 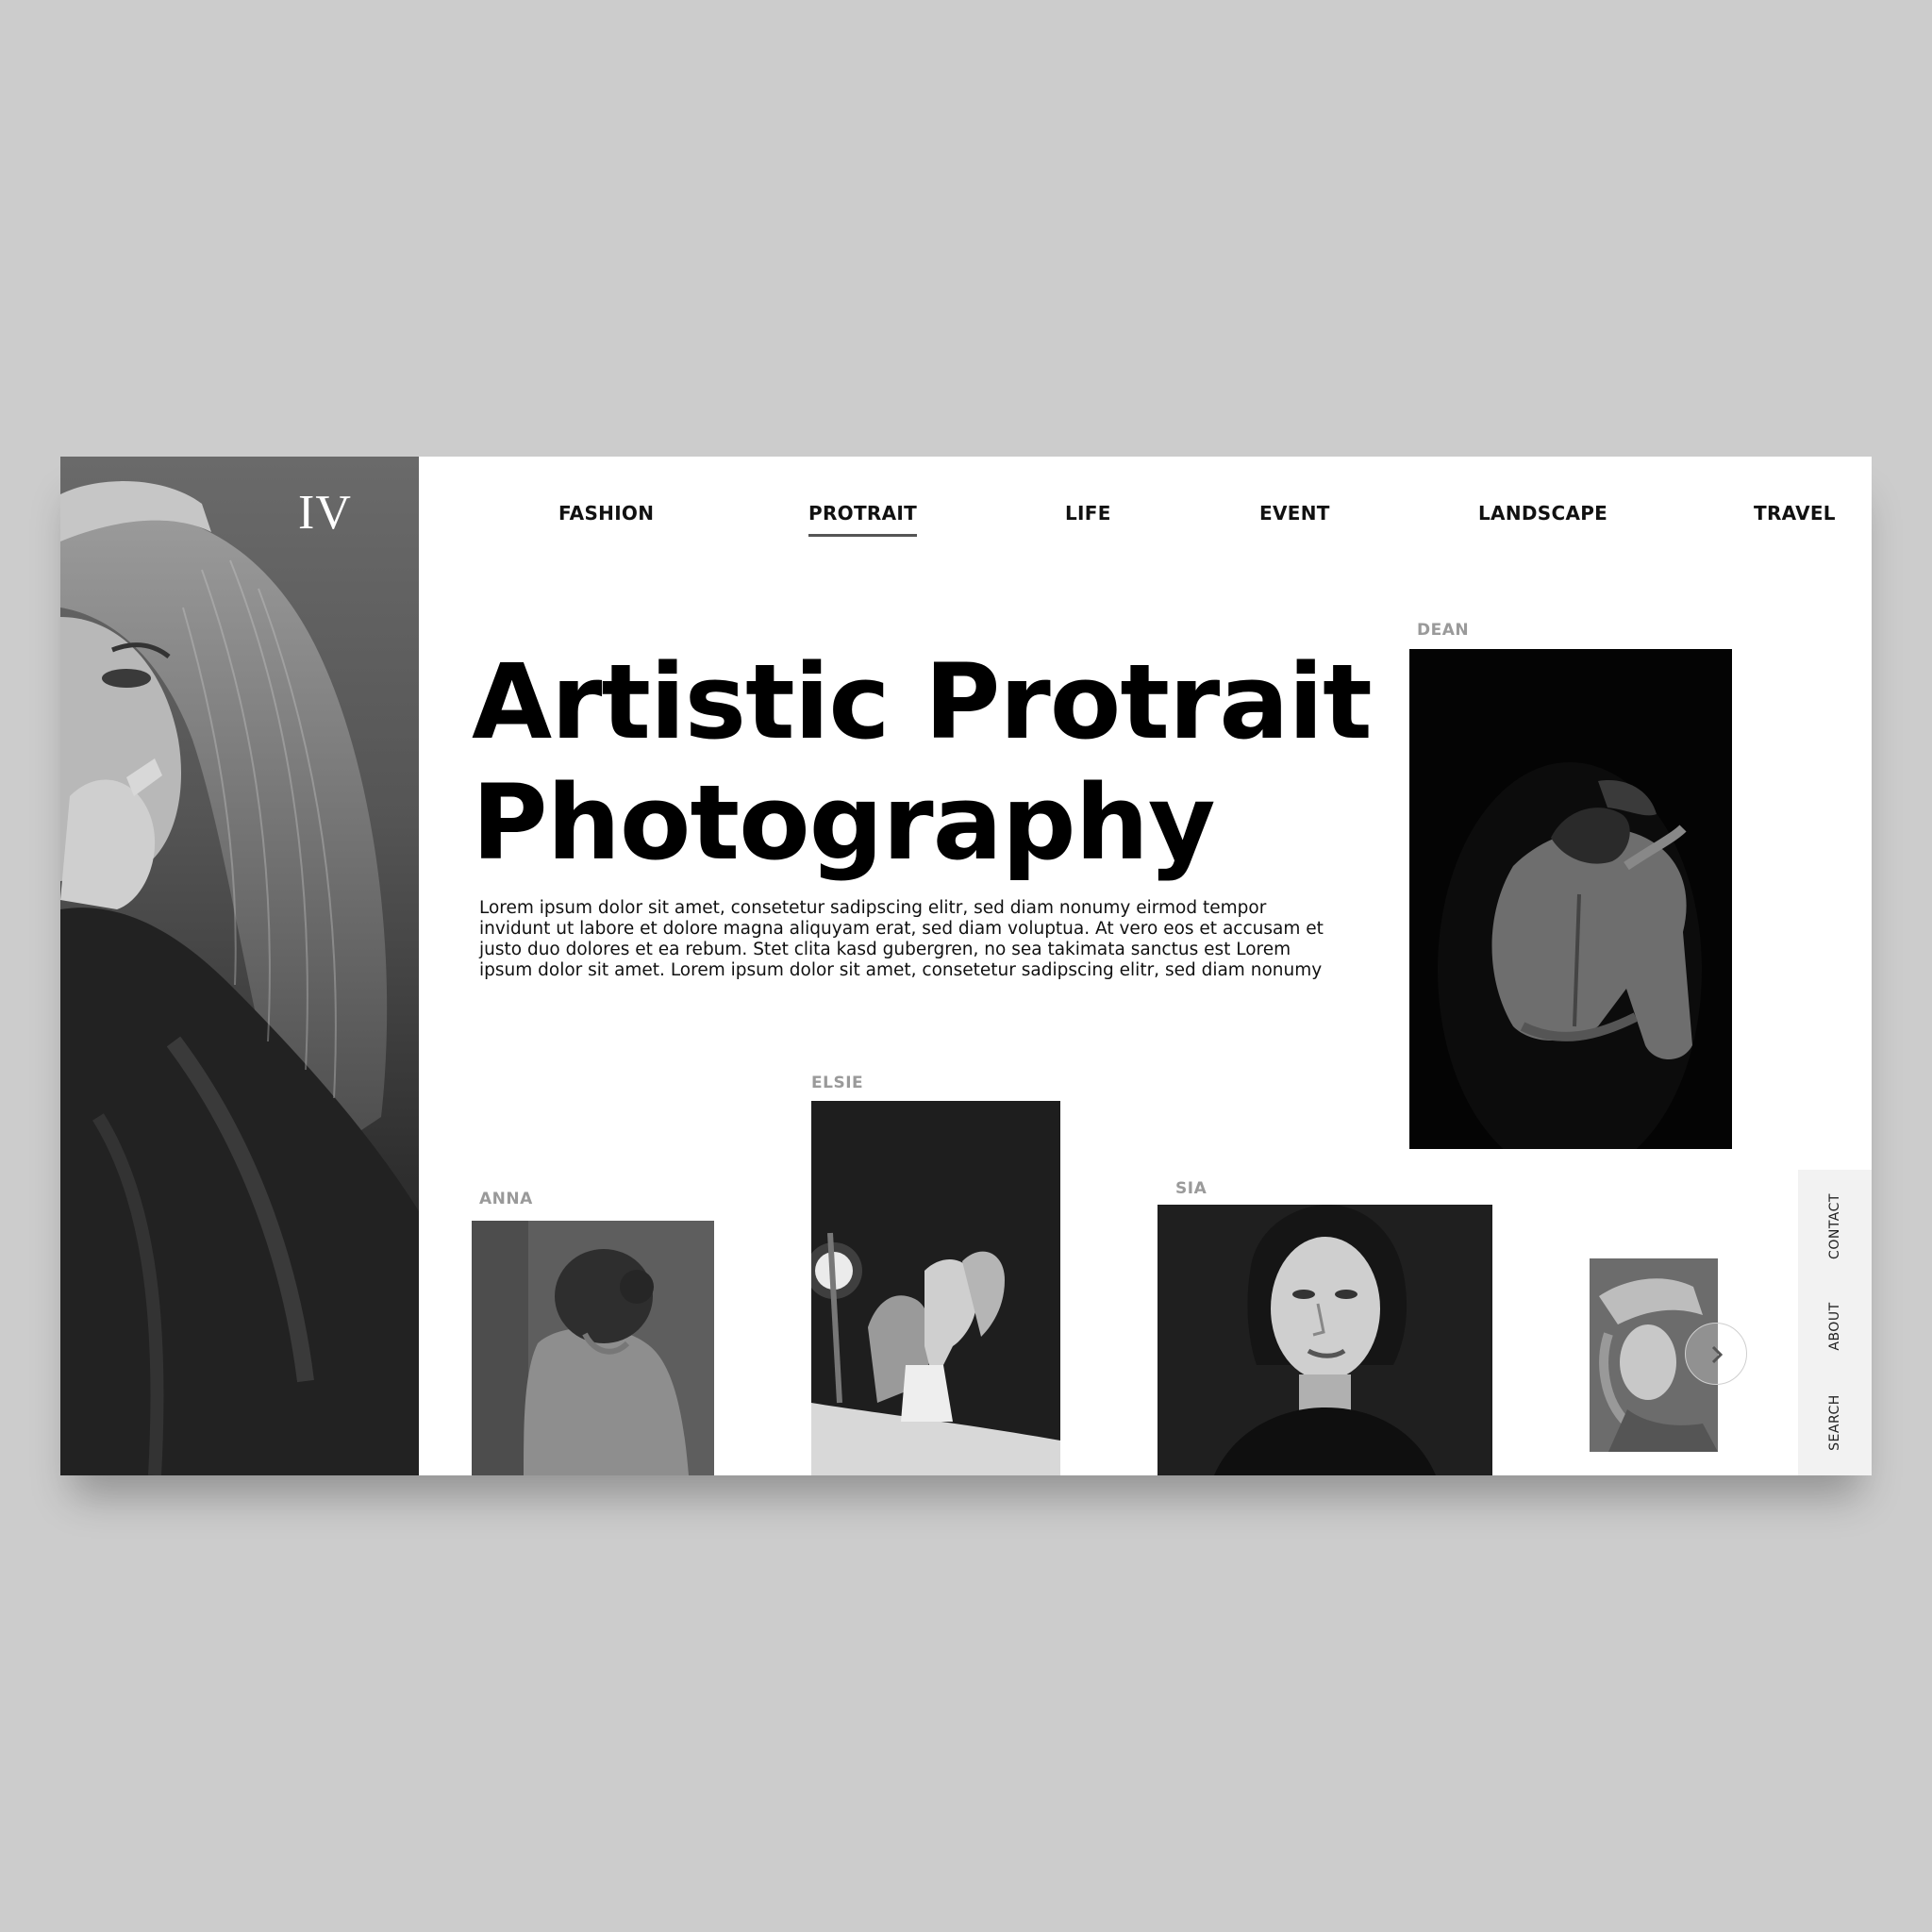 I want to click on nav-travel: TRAVEL, so click(x=1795, y=513).